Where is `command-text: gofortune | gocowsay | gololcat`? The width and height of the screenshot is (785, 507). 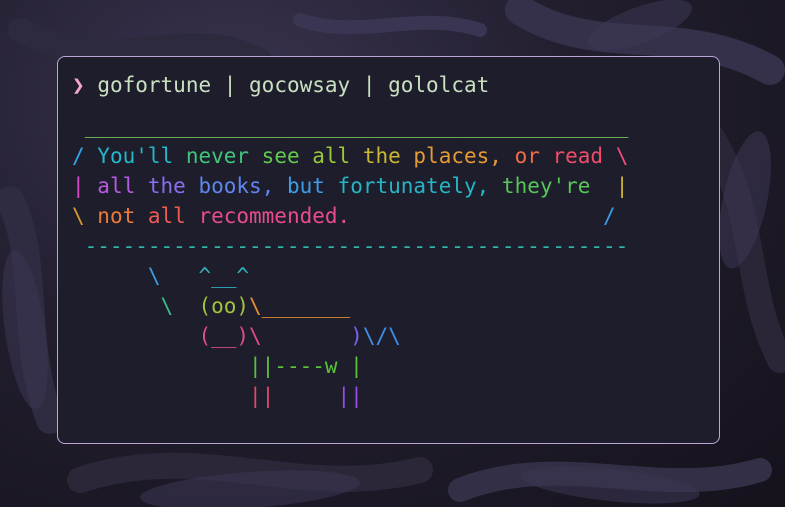 command-text: gofortune | gocowsay | gololcat is located at coordinates (293, 85).